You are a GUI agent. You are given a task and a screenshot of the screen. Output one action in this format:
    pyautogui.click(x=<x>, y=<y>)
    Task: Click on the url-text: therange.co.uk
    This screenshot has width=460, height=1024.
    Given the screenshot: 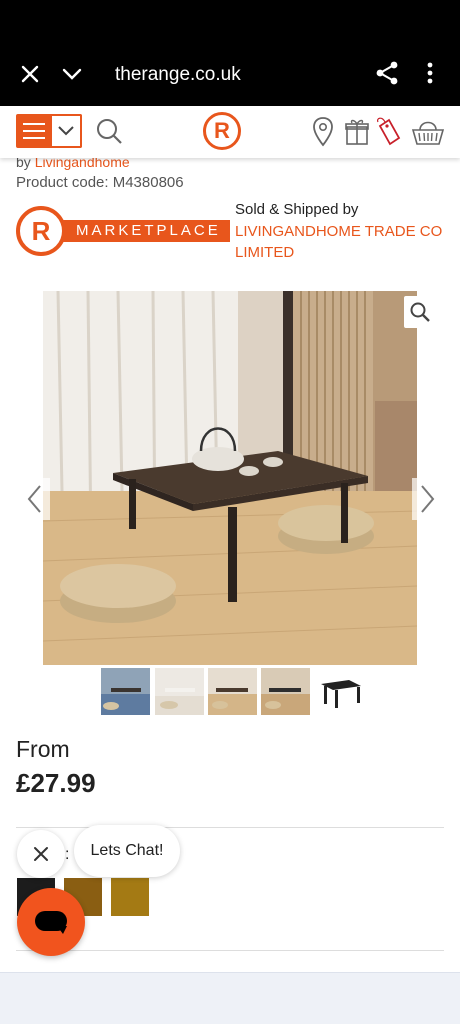 What is the action you would take?
    pyautogui.click(x=178, y=75)
    